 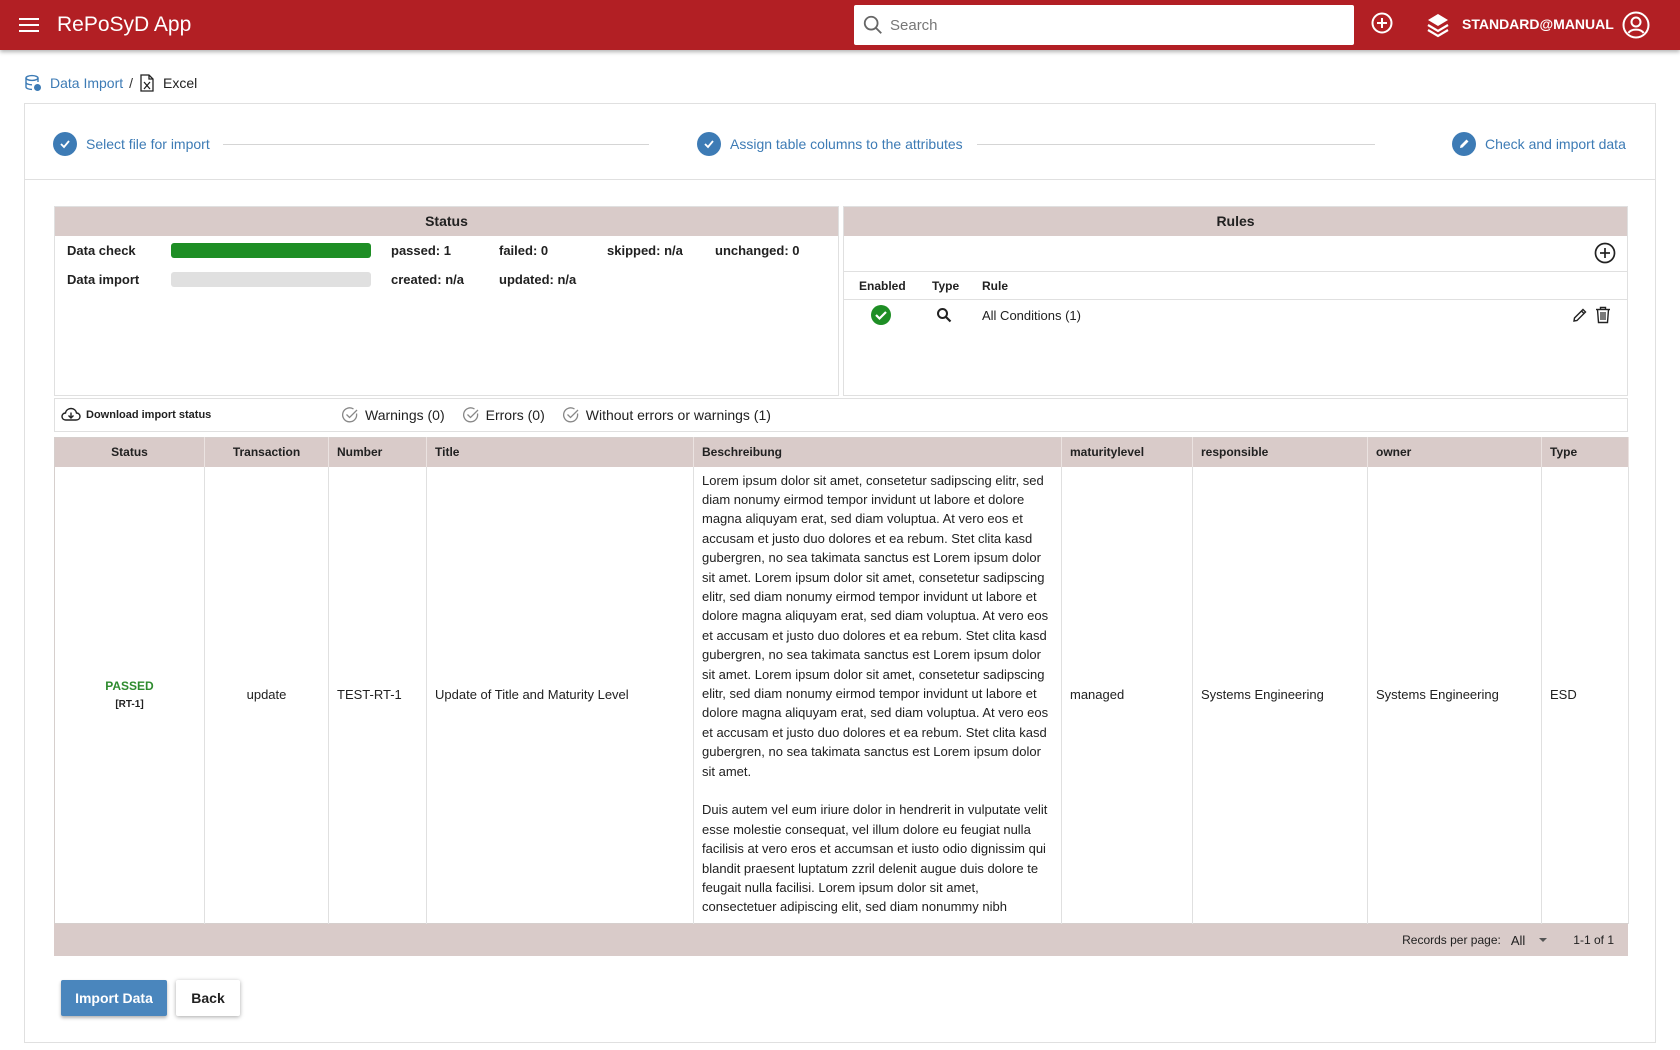 I want to click on step-label: Select file for import, so click(x=148, y=144).